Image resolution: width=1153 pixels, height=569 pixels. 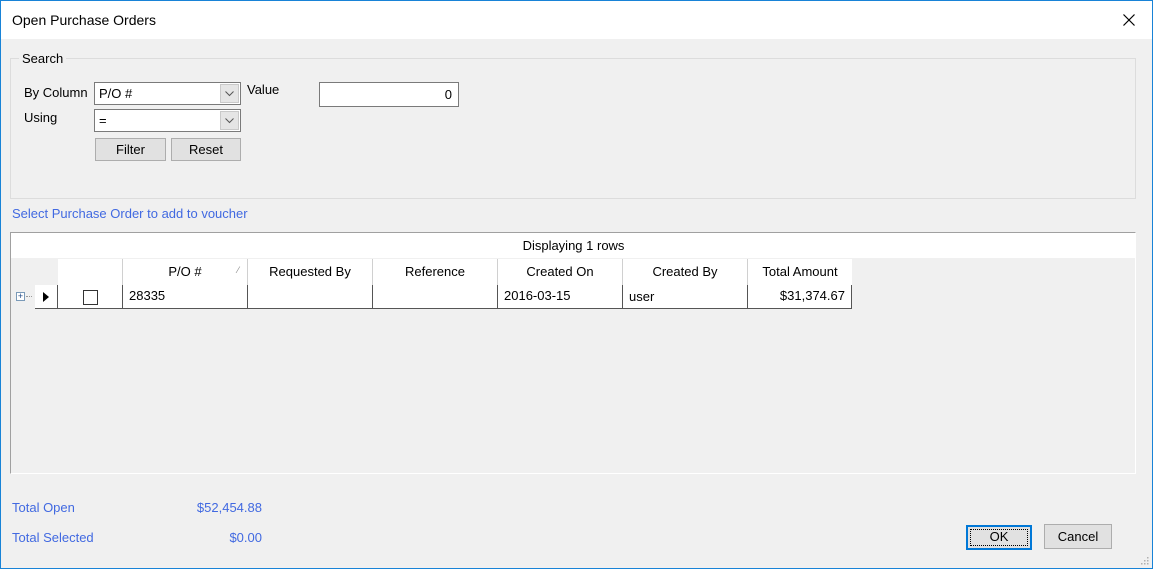 I want to click on grid-caption: Displaying 1 rows, so click(x=573, y=245).